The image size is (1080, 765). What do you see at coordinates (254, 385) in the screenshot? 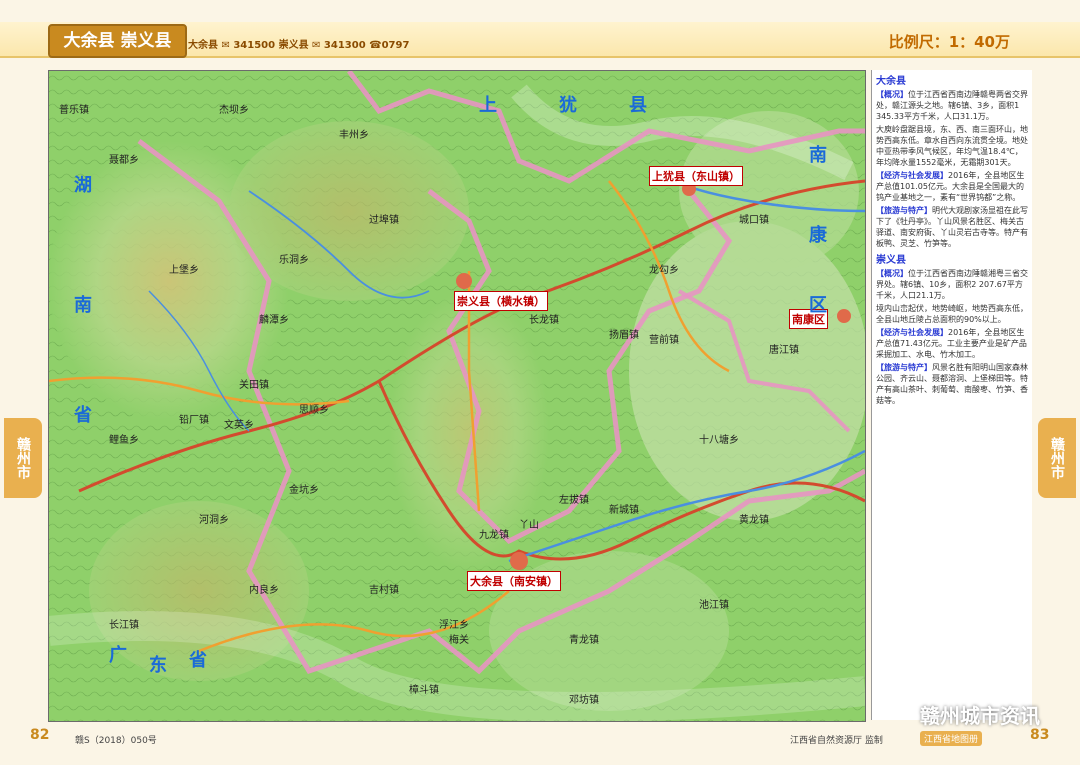
I see `place-label: 关田镇` at bounding box center [254, 385].